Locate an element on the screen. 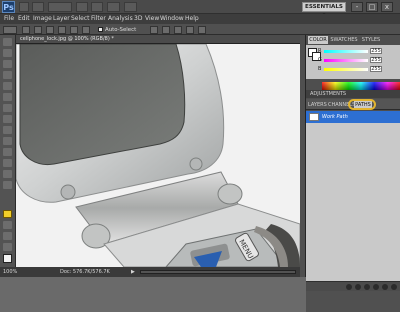  dodge-tool-icon is located at coordinates (7, 185).